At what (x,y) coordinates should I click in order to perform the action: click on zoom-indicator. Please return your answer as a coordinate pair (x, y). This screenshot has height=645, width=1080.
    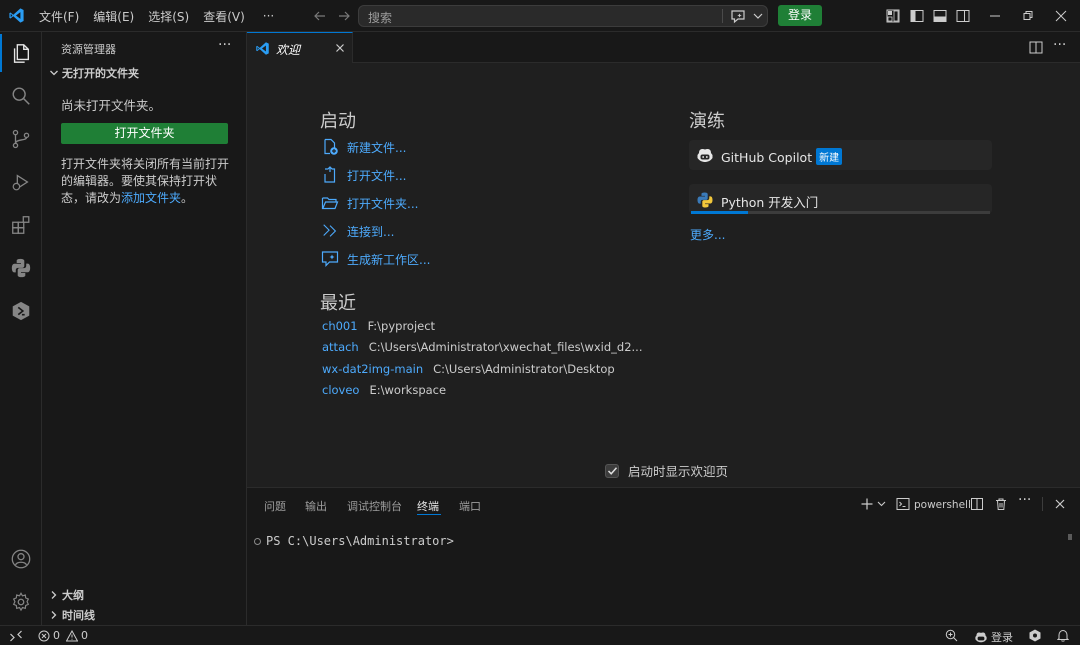
    Looking at the image, I should click on (951, 635).